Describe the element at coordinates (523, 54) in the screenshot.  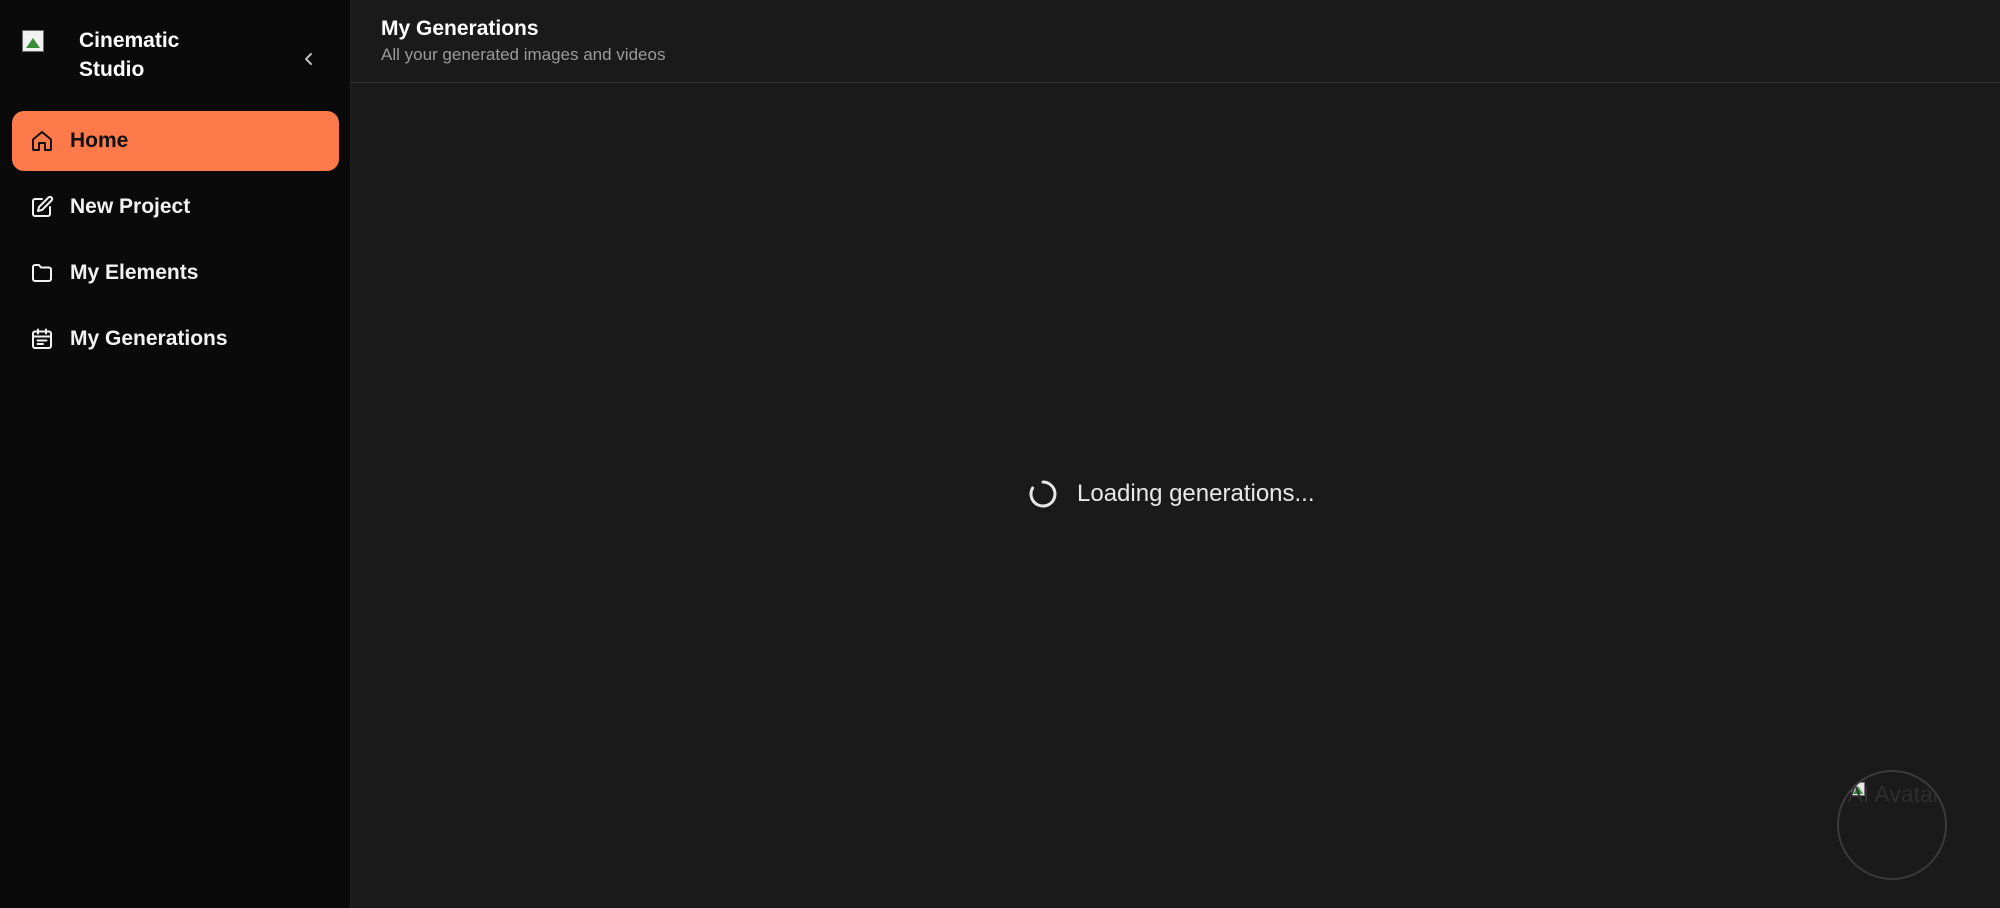
I see `page-subtitle: All your generated images and videos` at that location.